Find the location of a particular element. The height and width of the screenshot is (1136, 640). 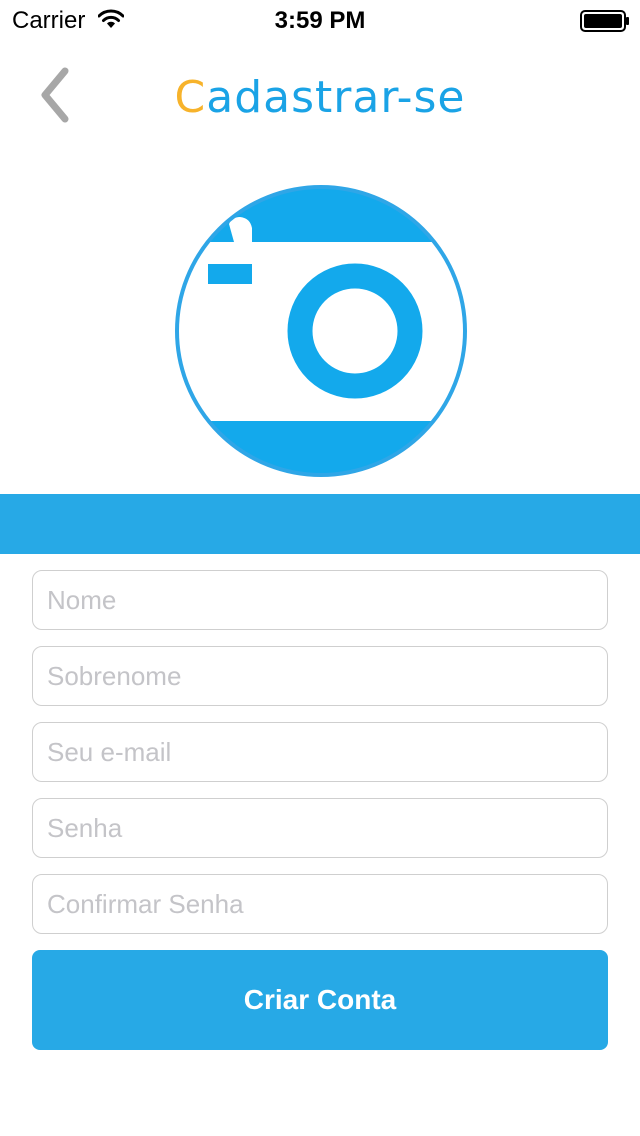

header-band is located at coordinates (320, 524).